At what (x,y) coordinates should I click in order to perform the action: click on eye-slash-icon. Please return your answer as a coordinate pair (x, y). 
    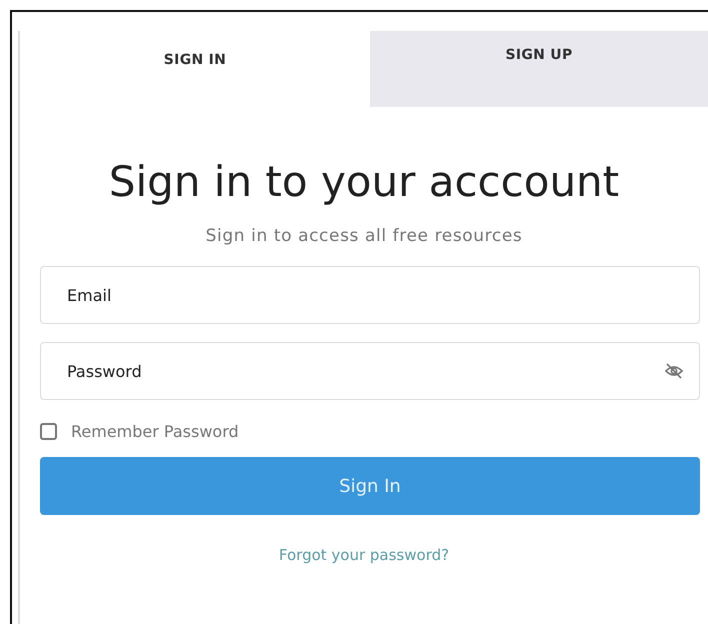
    Looking at the image, I should click on (674, 371).